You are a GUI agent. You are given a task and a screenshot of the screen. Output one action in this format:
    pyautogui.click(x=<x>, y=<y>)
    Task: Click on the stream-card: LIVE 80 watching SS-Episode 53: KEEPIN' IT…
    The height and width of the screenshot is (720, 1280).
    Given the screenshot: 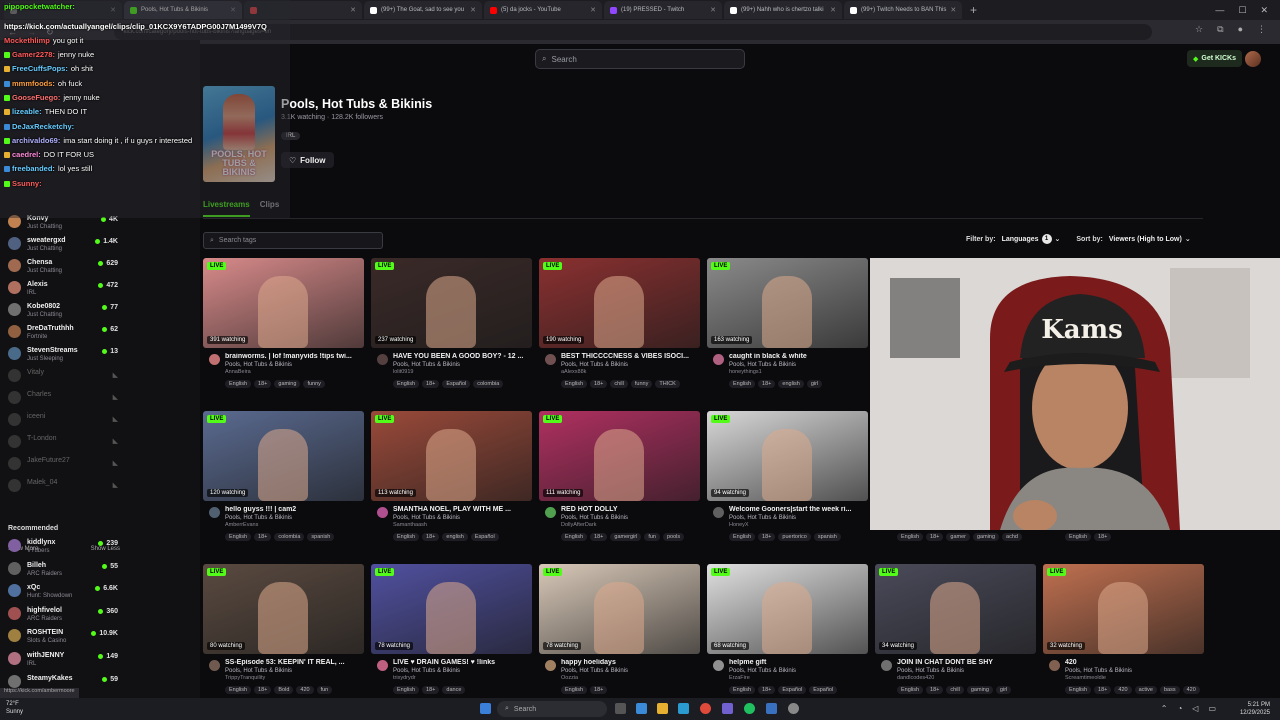 What is the action you would take?
    pyautogui.click(x=283, y=631)
    